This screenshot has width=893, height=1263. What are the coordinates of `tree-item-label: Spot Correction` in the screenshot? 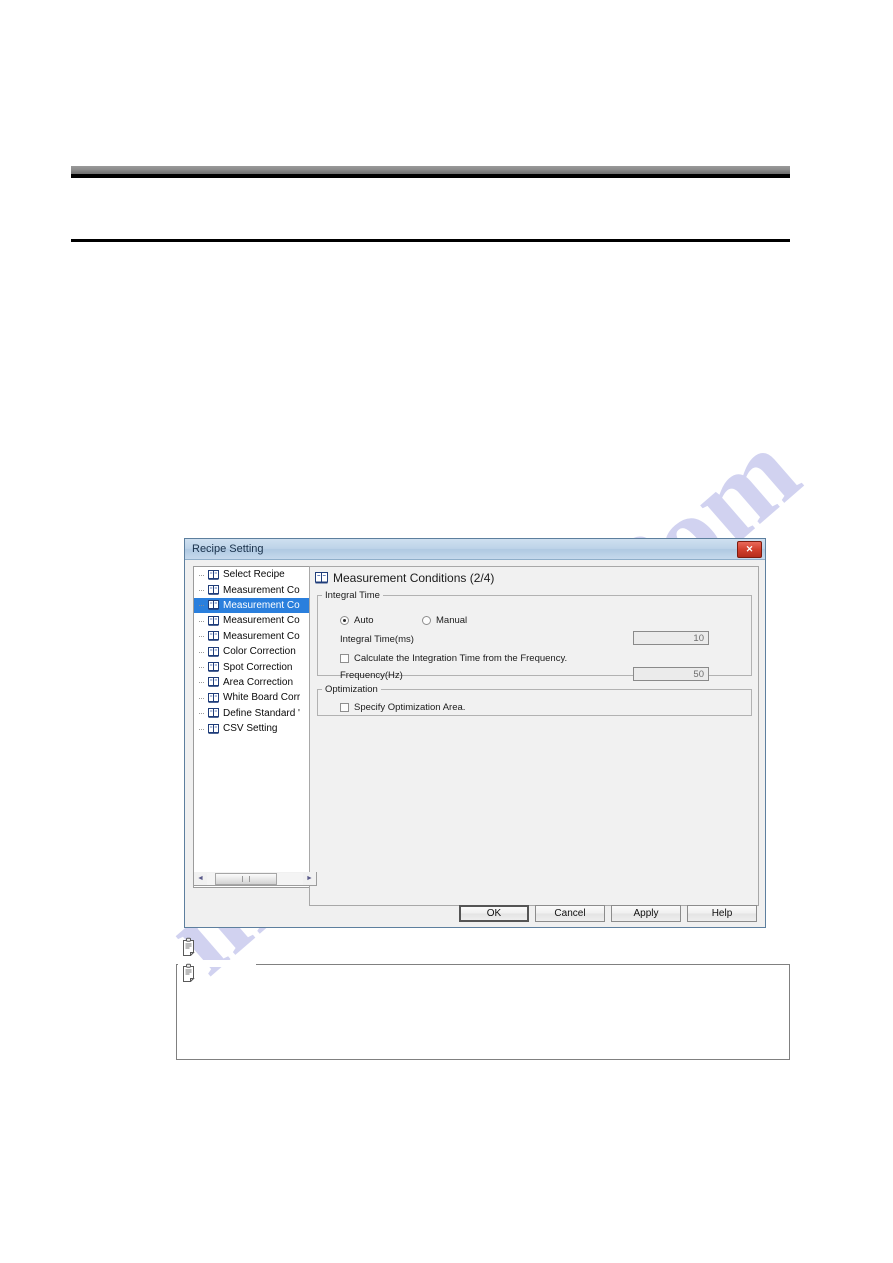 It's located at (258, 667).